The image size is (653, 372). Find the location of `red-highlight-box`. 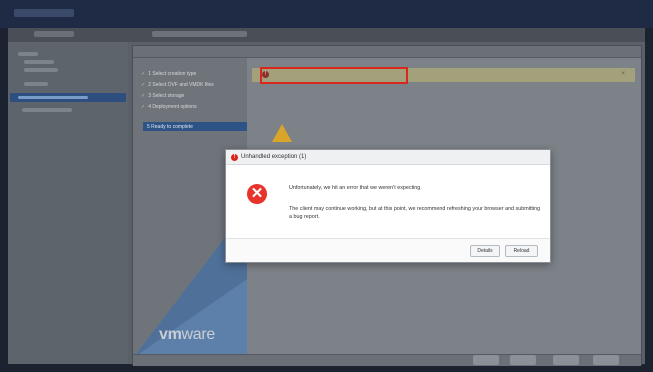

red-highlight-box is located at coordinates (334, 75).